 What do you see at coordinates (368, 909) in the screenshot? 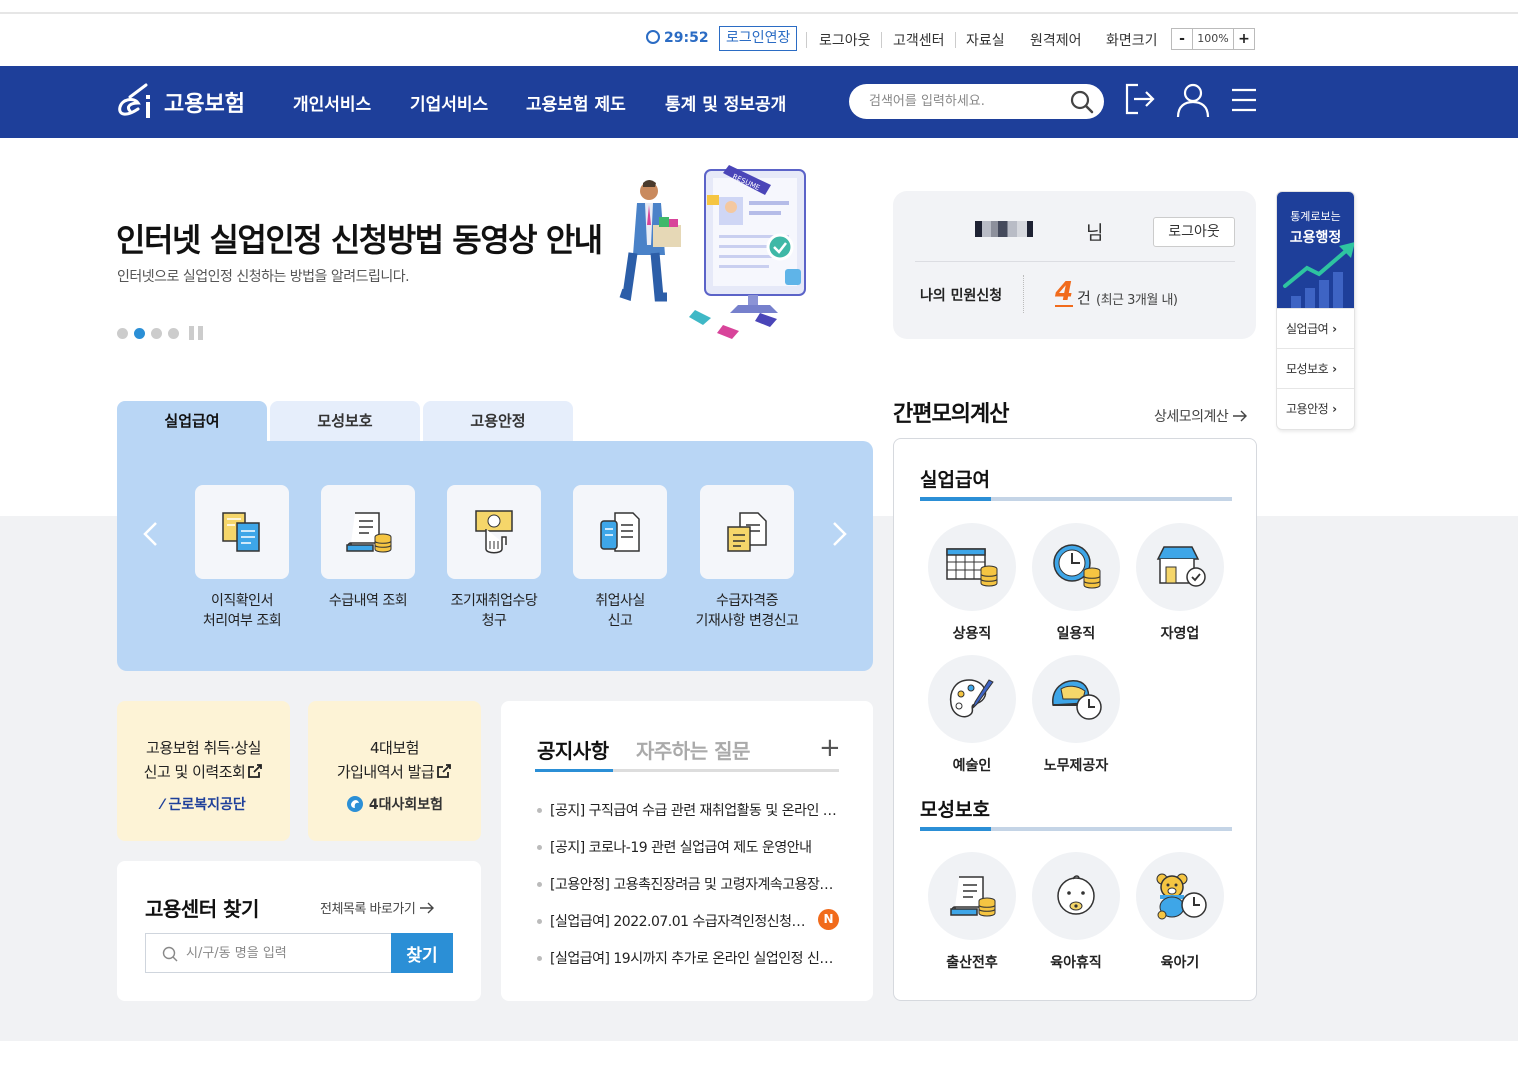
I see `center-list-label: 전체목록 바로가기` at bounding box center [368, 909].